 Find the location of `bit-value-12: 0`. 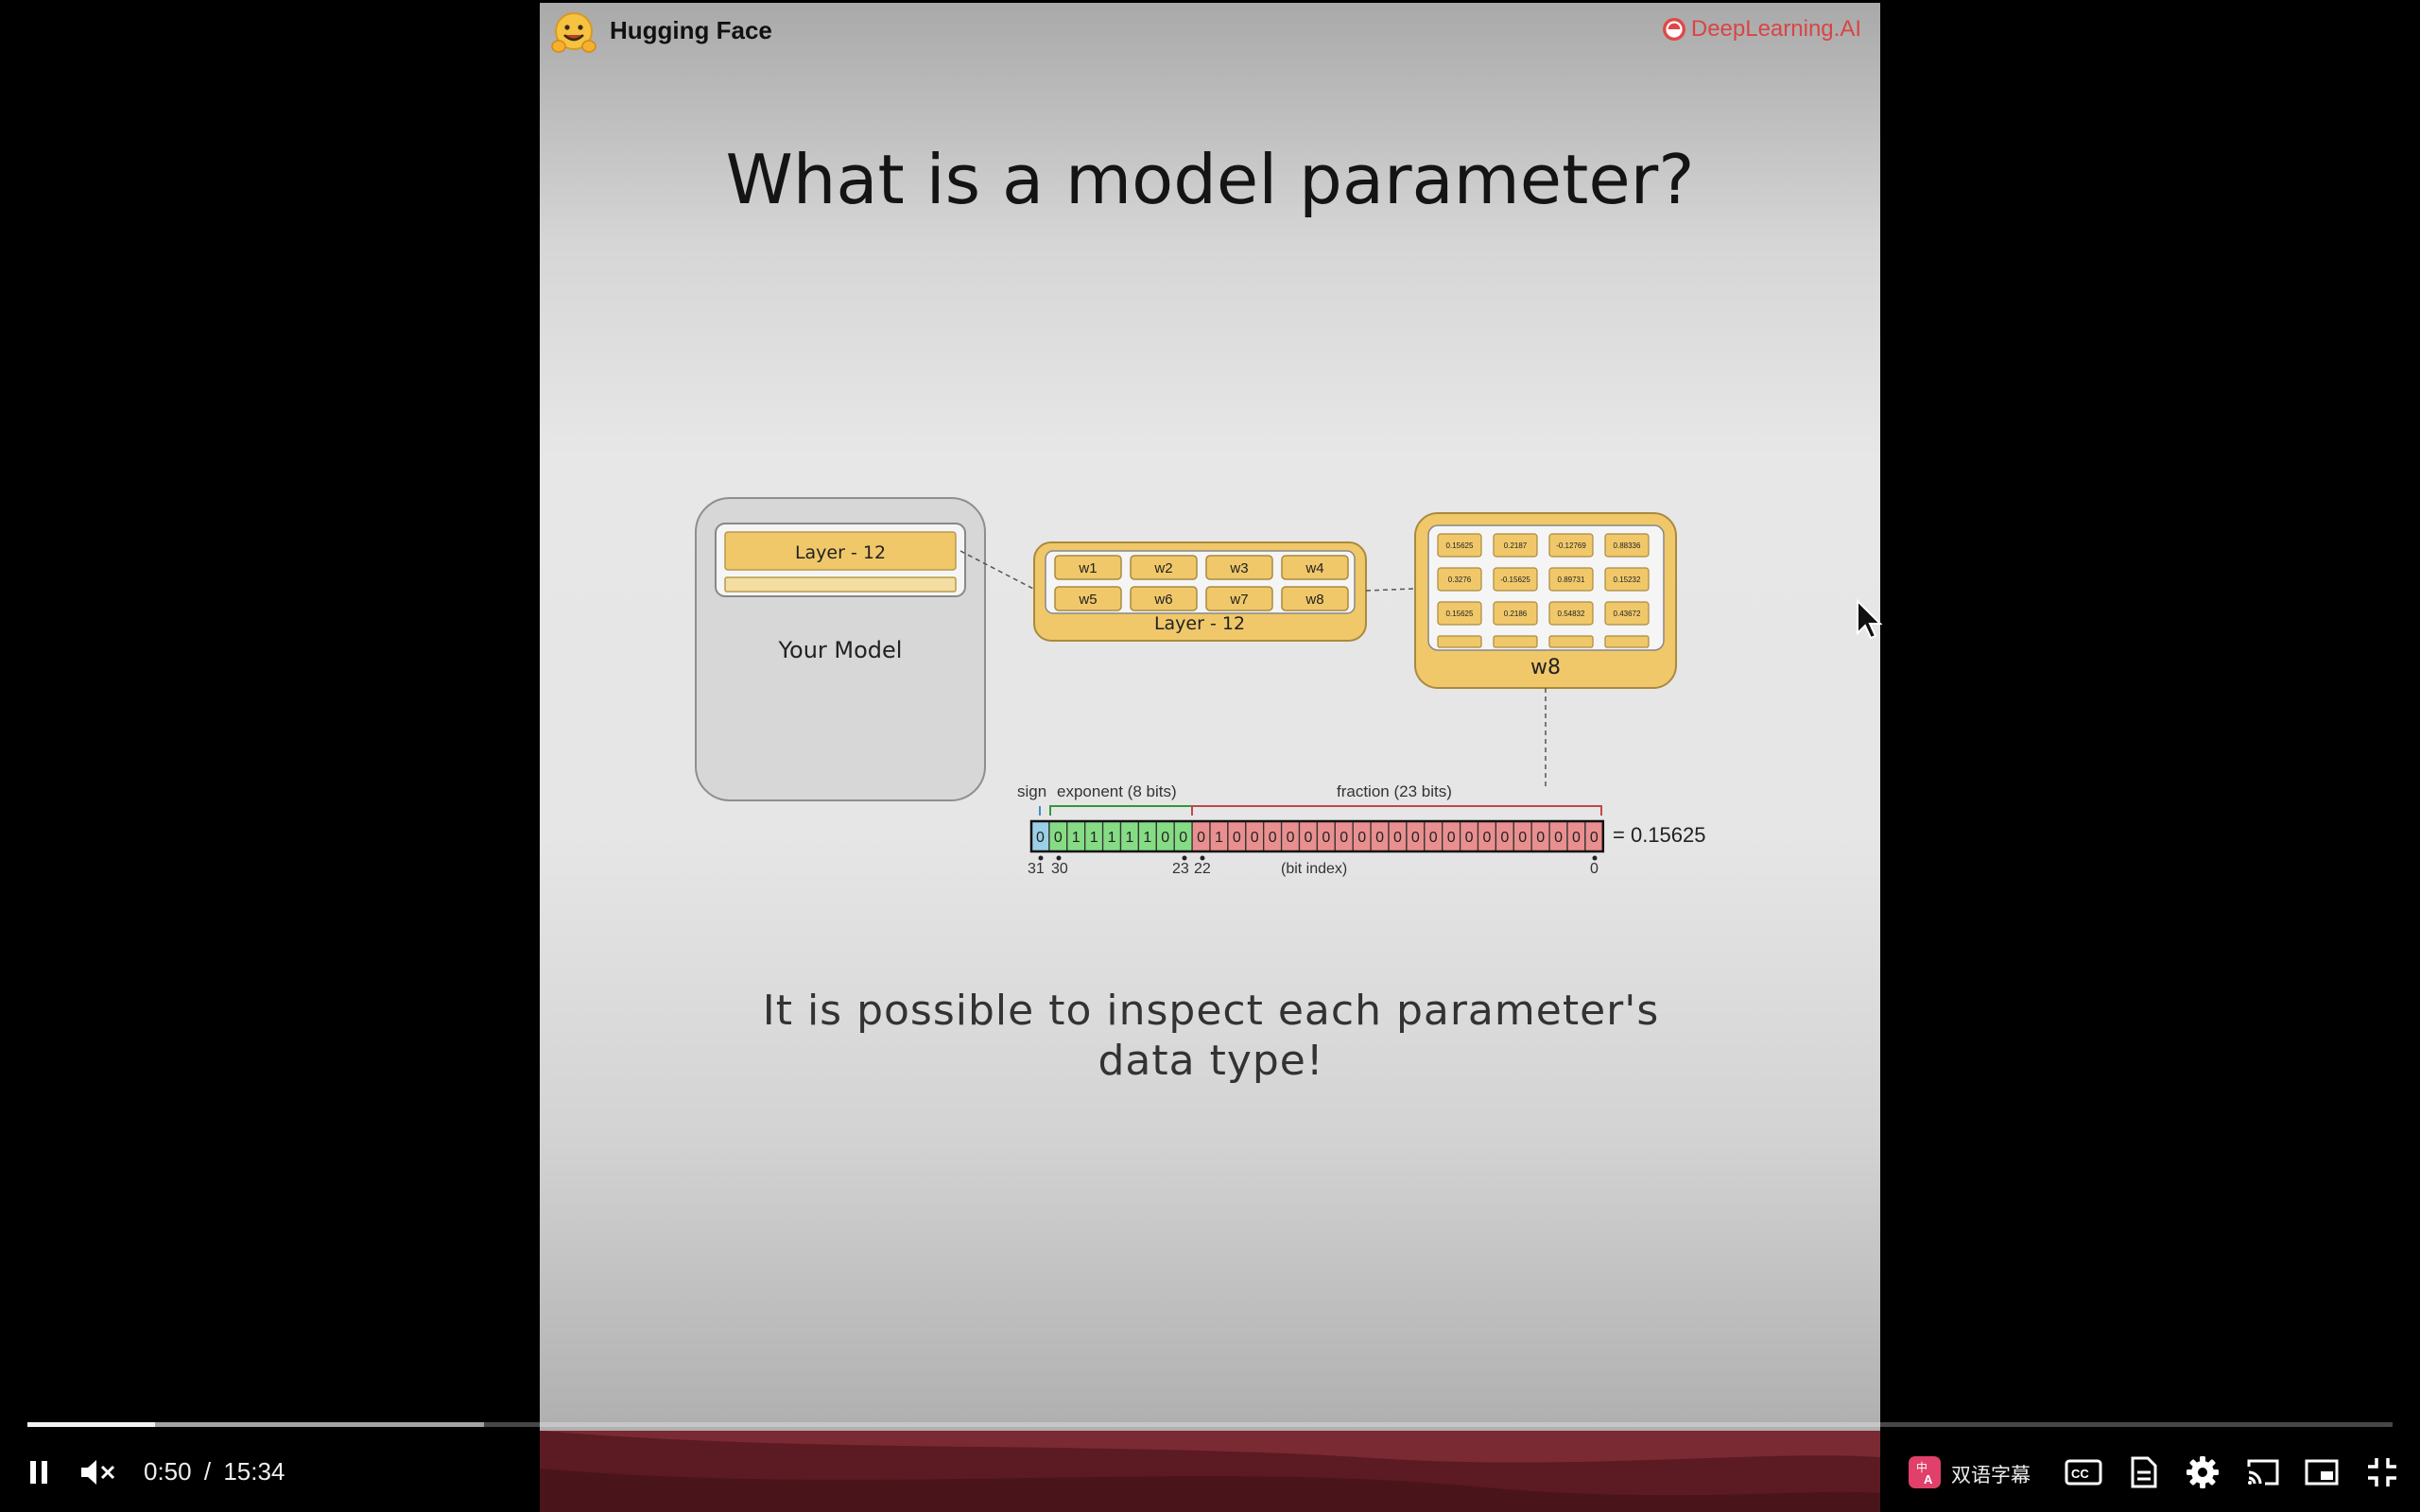

bit-value-12: 0 is located at coordinates (1379, 838).